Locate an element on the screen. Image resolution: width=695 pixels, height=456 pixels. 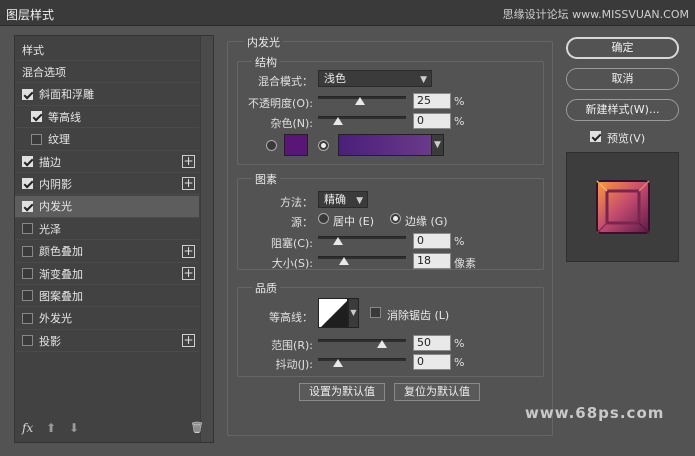
gradient-picker is located at coordinates (385, 145).